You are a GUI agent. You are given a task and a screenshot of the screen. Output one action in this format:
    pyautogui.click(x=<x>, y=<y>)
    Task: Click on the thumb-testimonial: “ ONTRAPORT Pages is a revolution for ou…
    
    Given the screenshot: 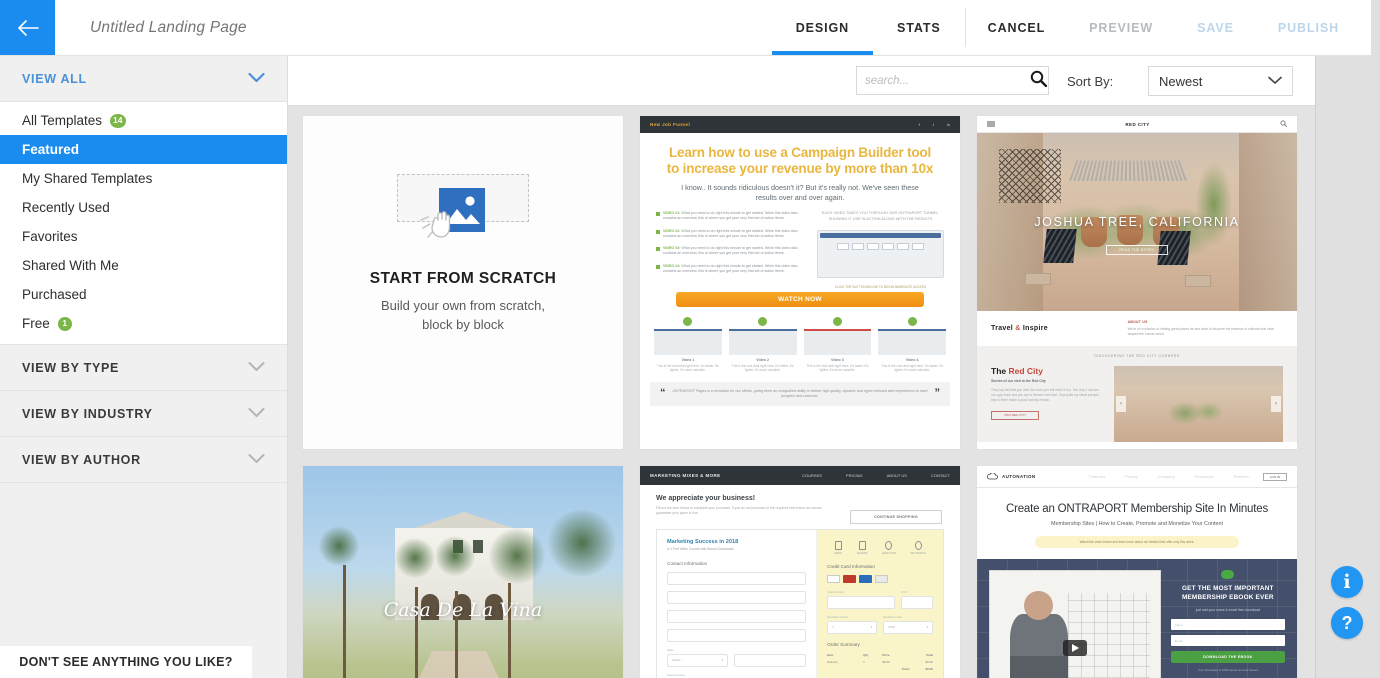 What is the action you would take?
    pyautogui.click(x=800, y=394)
    